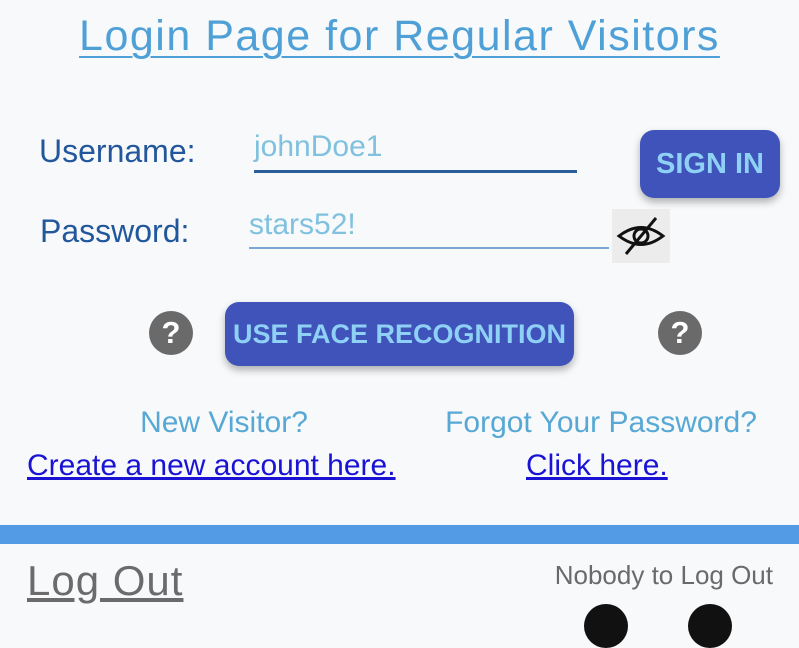 This screenshot has height=648, width=799. Describe the element at coordinates (318, 146) in the screenshot. I see `username-value: johnDoe1` at that location.